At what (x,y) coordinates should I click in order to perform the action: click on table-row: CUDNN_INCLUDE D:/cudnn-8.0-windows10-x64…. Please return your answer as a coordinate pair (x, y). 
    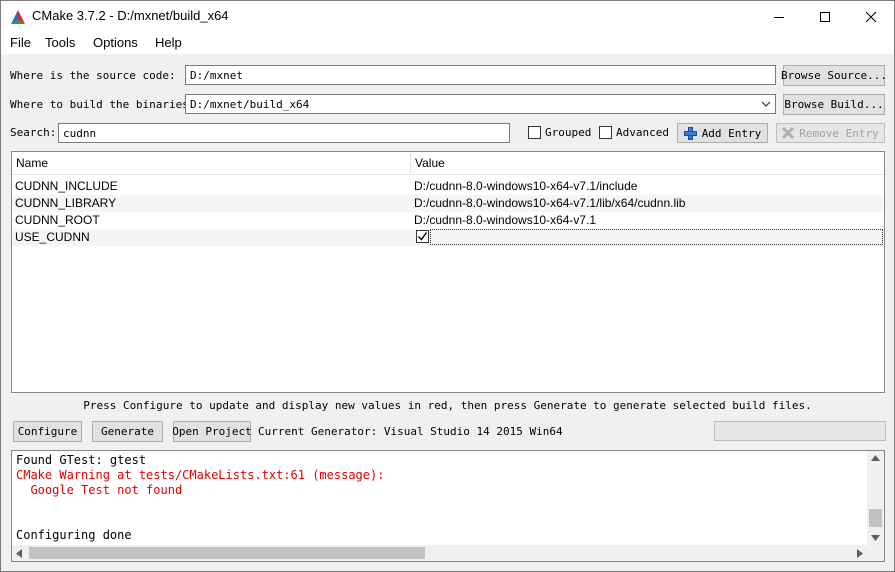
    Looking at the image, I should click on (448, 186).